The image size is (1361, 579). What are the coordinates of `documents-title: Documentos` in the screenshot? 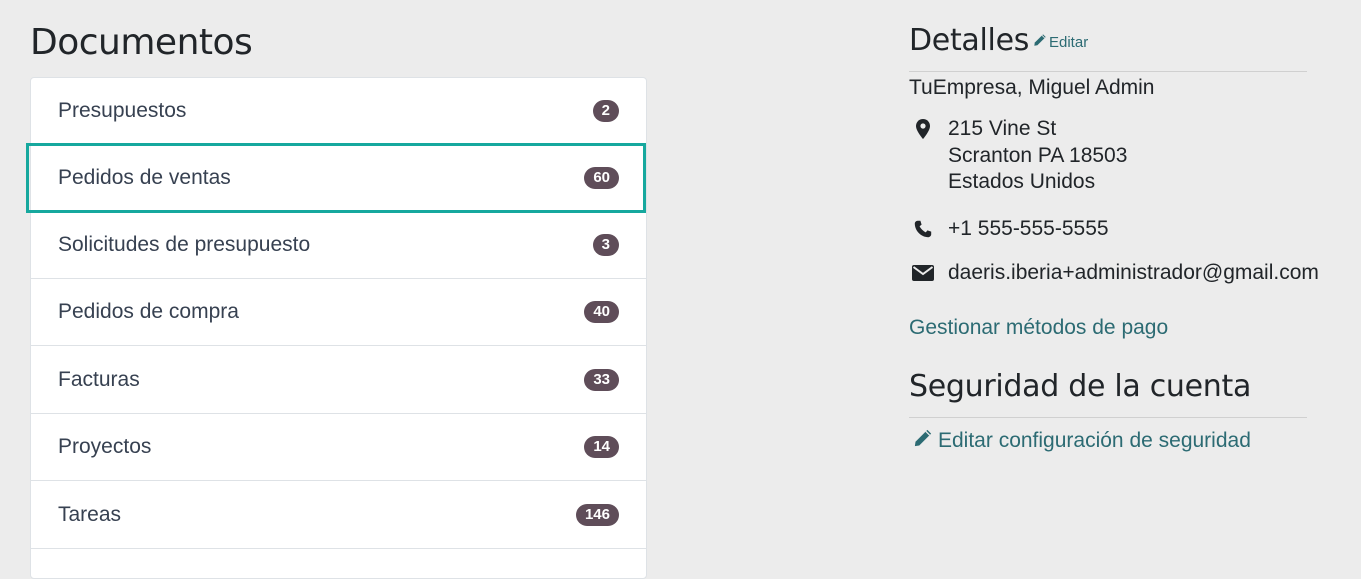 It's located at (141, 42).